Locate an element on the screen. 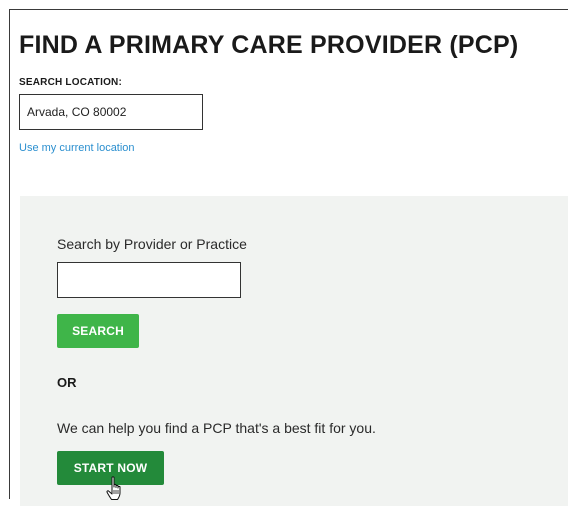 Image resolution: width=568 pixels, height=506 pixels. use-current-location-link: Use my current location is located at coordinates (77, 148).